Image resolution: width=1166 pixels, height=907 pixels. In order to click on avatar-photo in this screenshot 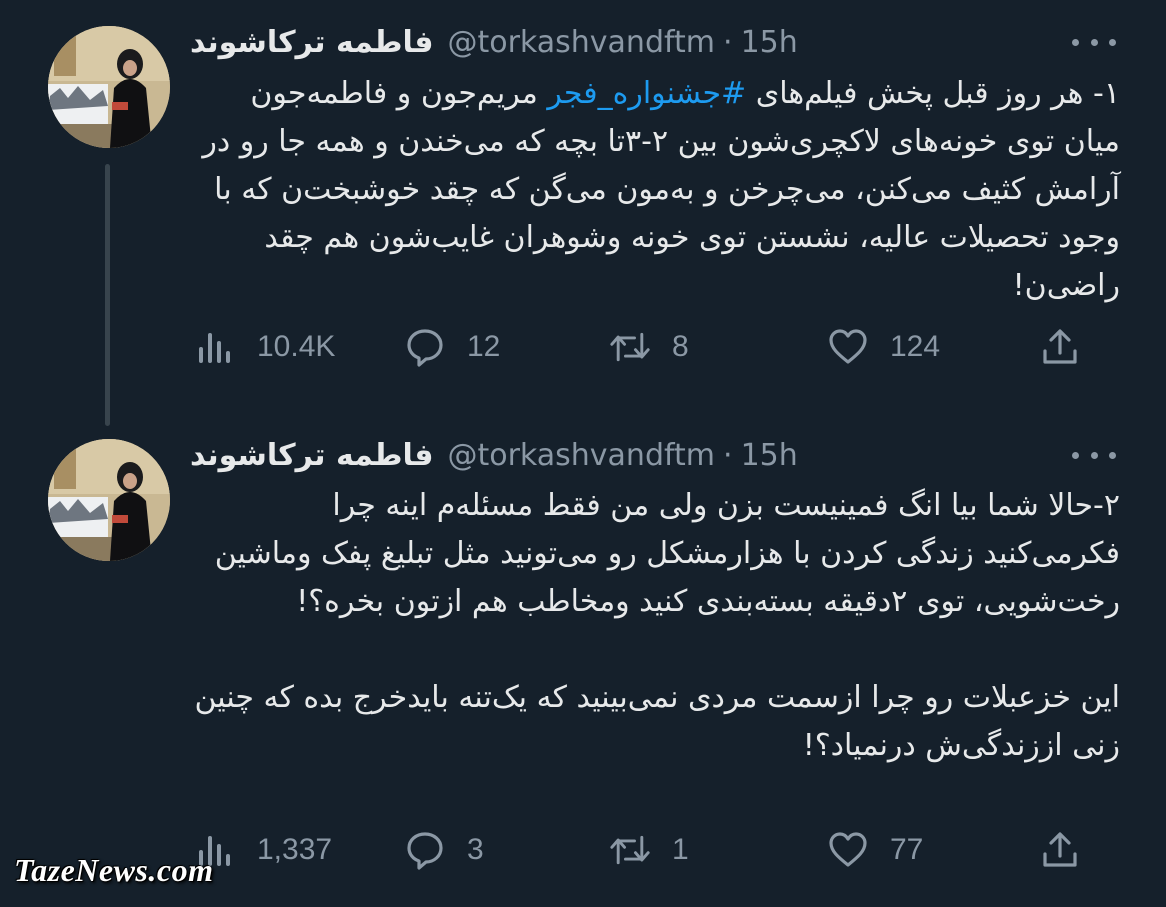, I will do `click(109, 500)`.